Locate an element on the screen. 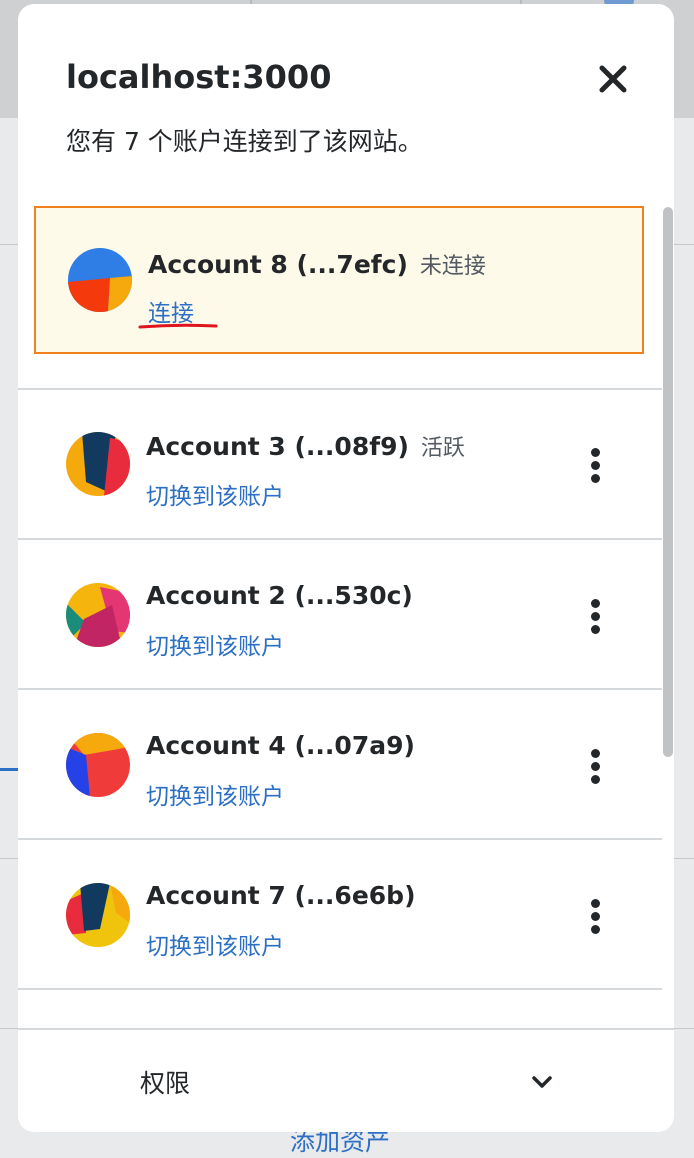 This screenshot has height=1158, width=694. account-name: Account 7 (...6e6b) is located at coordinates (281, 895).